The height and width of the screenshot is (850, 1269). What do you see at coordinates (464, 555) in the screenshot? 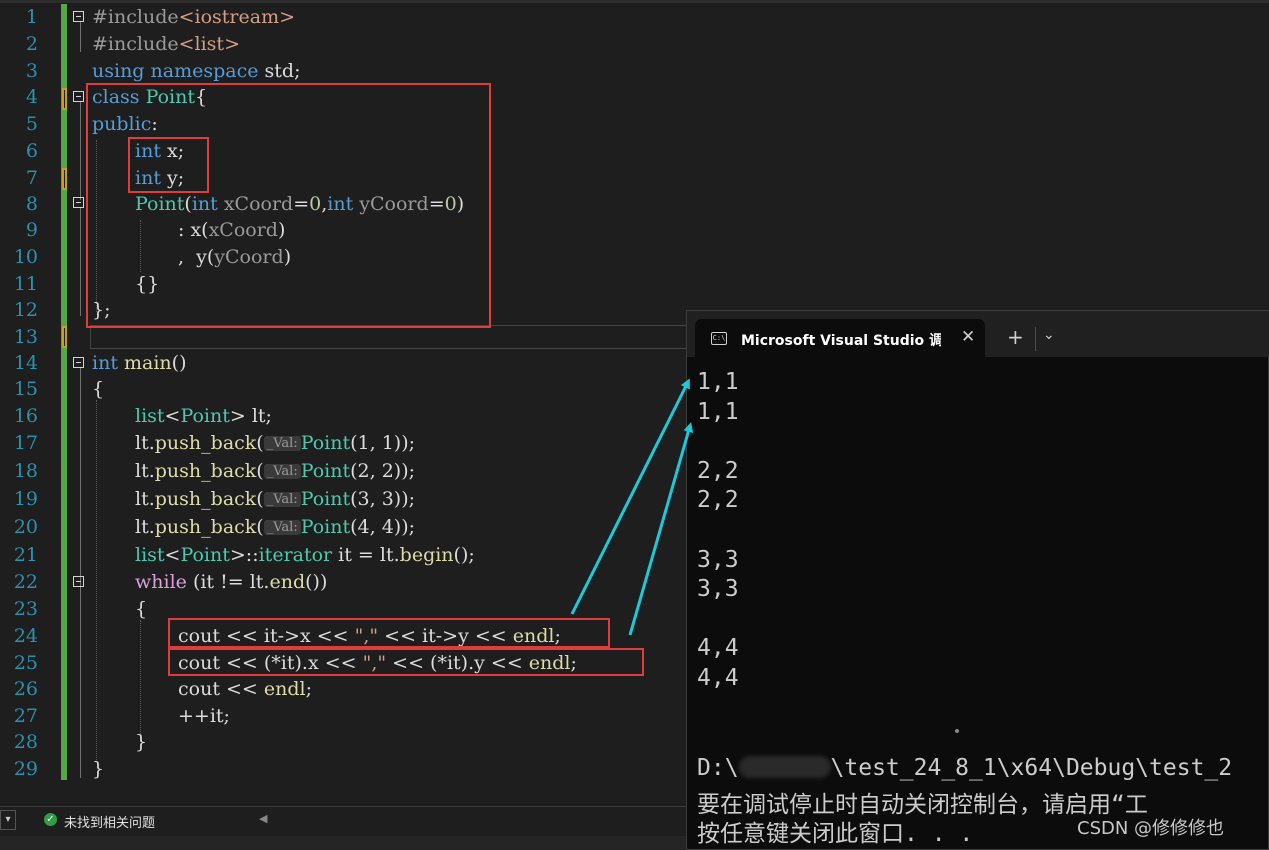
I see `code-text: ();` at bounding box center [464, 555].